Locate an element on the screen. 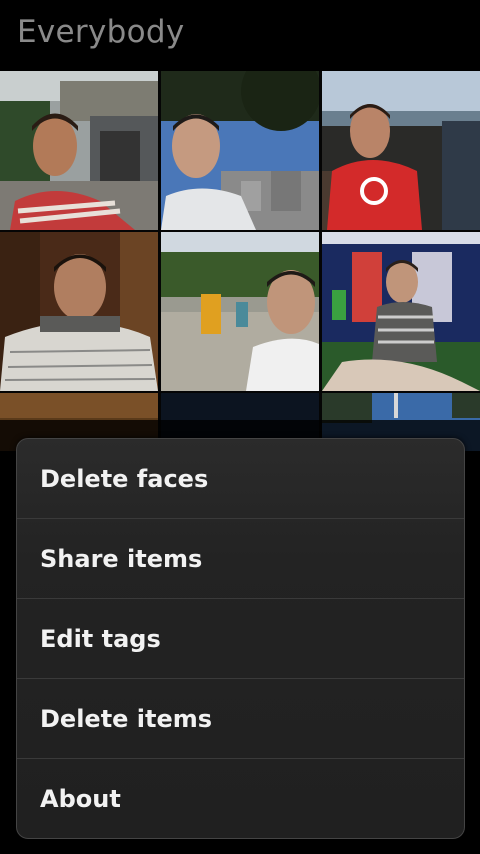  menu-item-label: Edit tags is located at coordinates (100, 638).